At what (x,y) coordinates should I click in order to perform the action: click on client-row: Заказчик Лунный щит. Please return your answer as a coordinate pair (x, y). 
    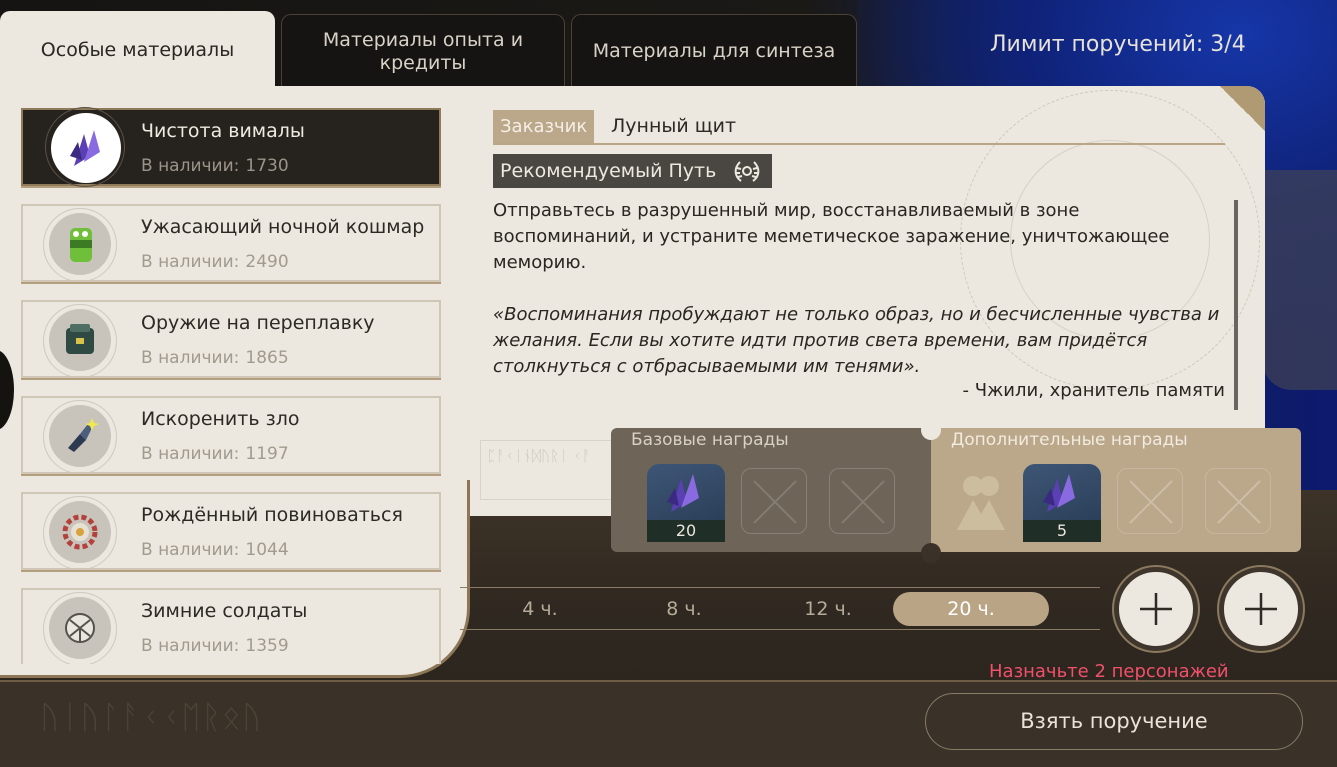
    Looking at the image, I should click on (859, 127).